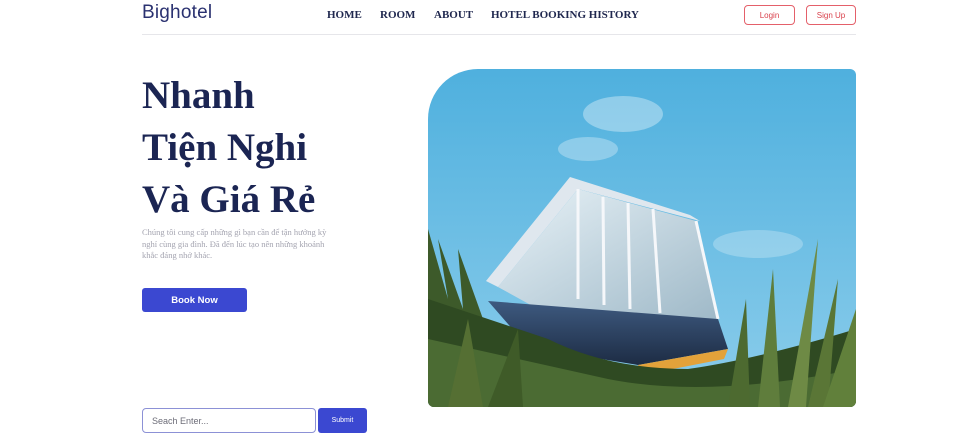 The width and height of the screenshot is (975, 445). I want to click on nav-room-link: ROOM, so click(397, 15).